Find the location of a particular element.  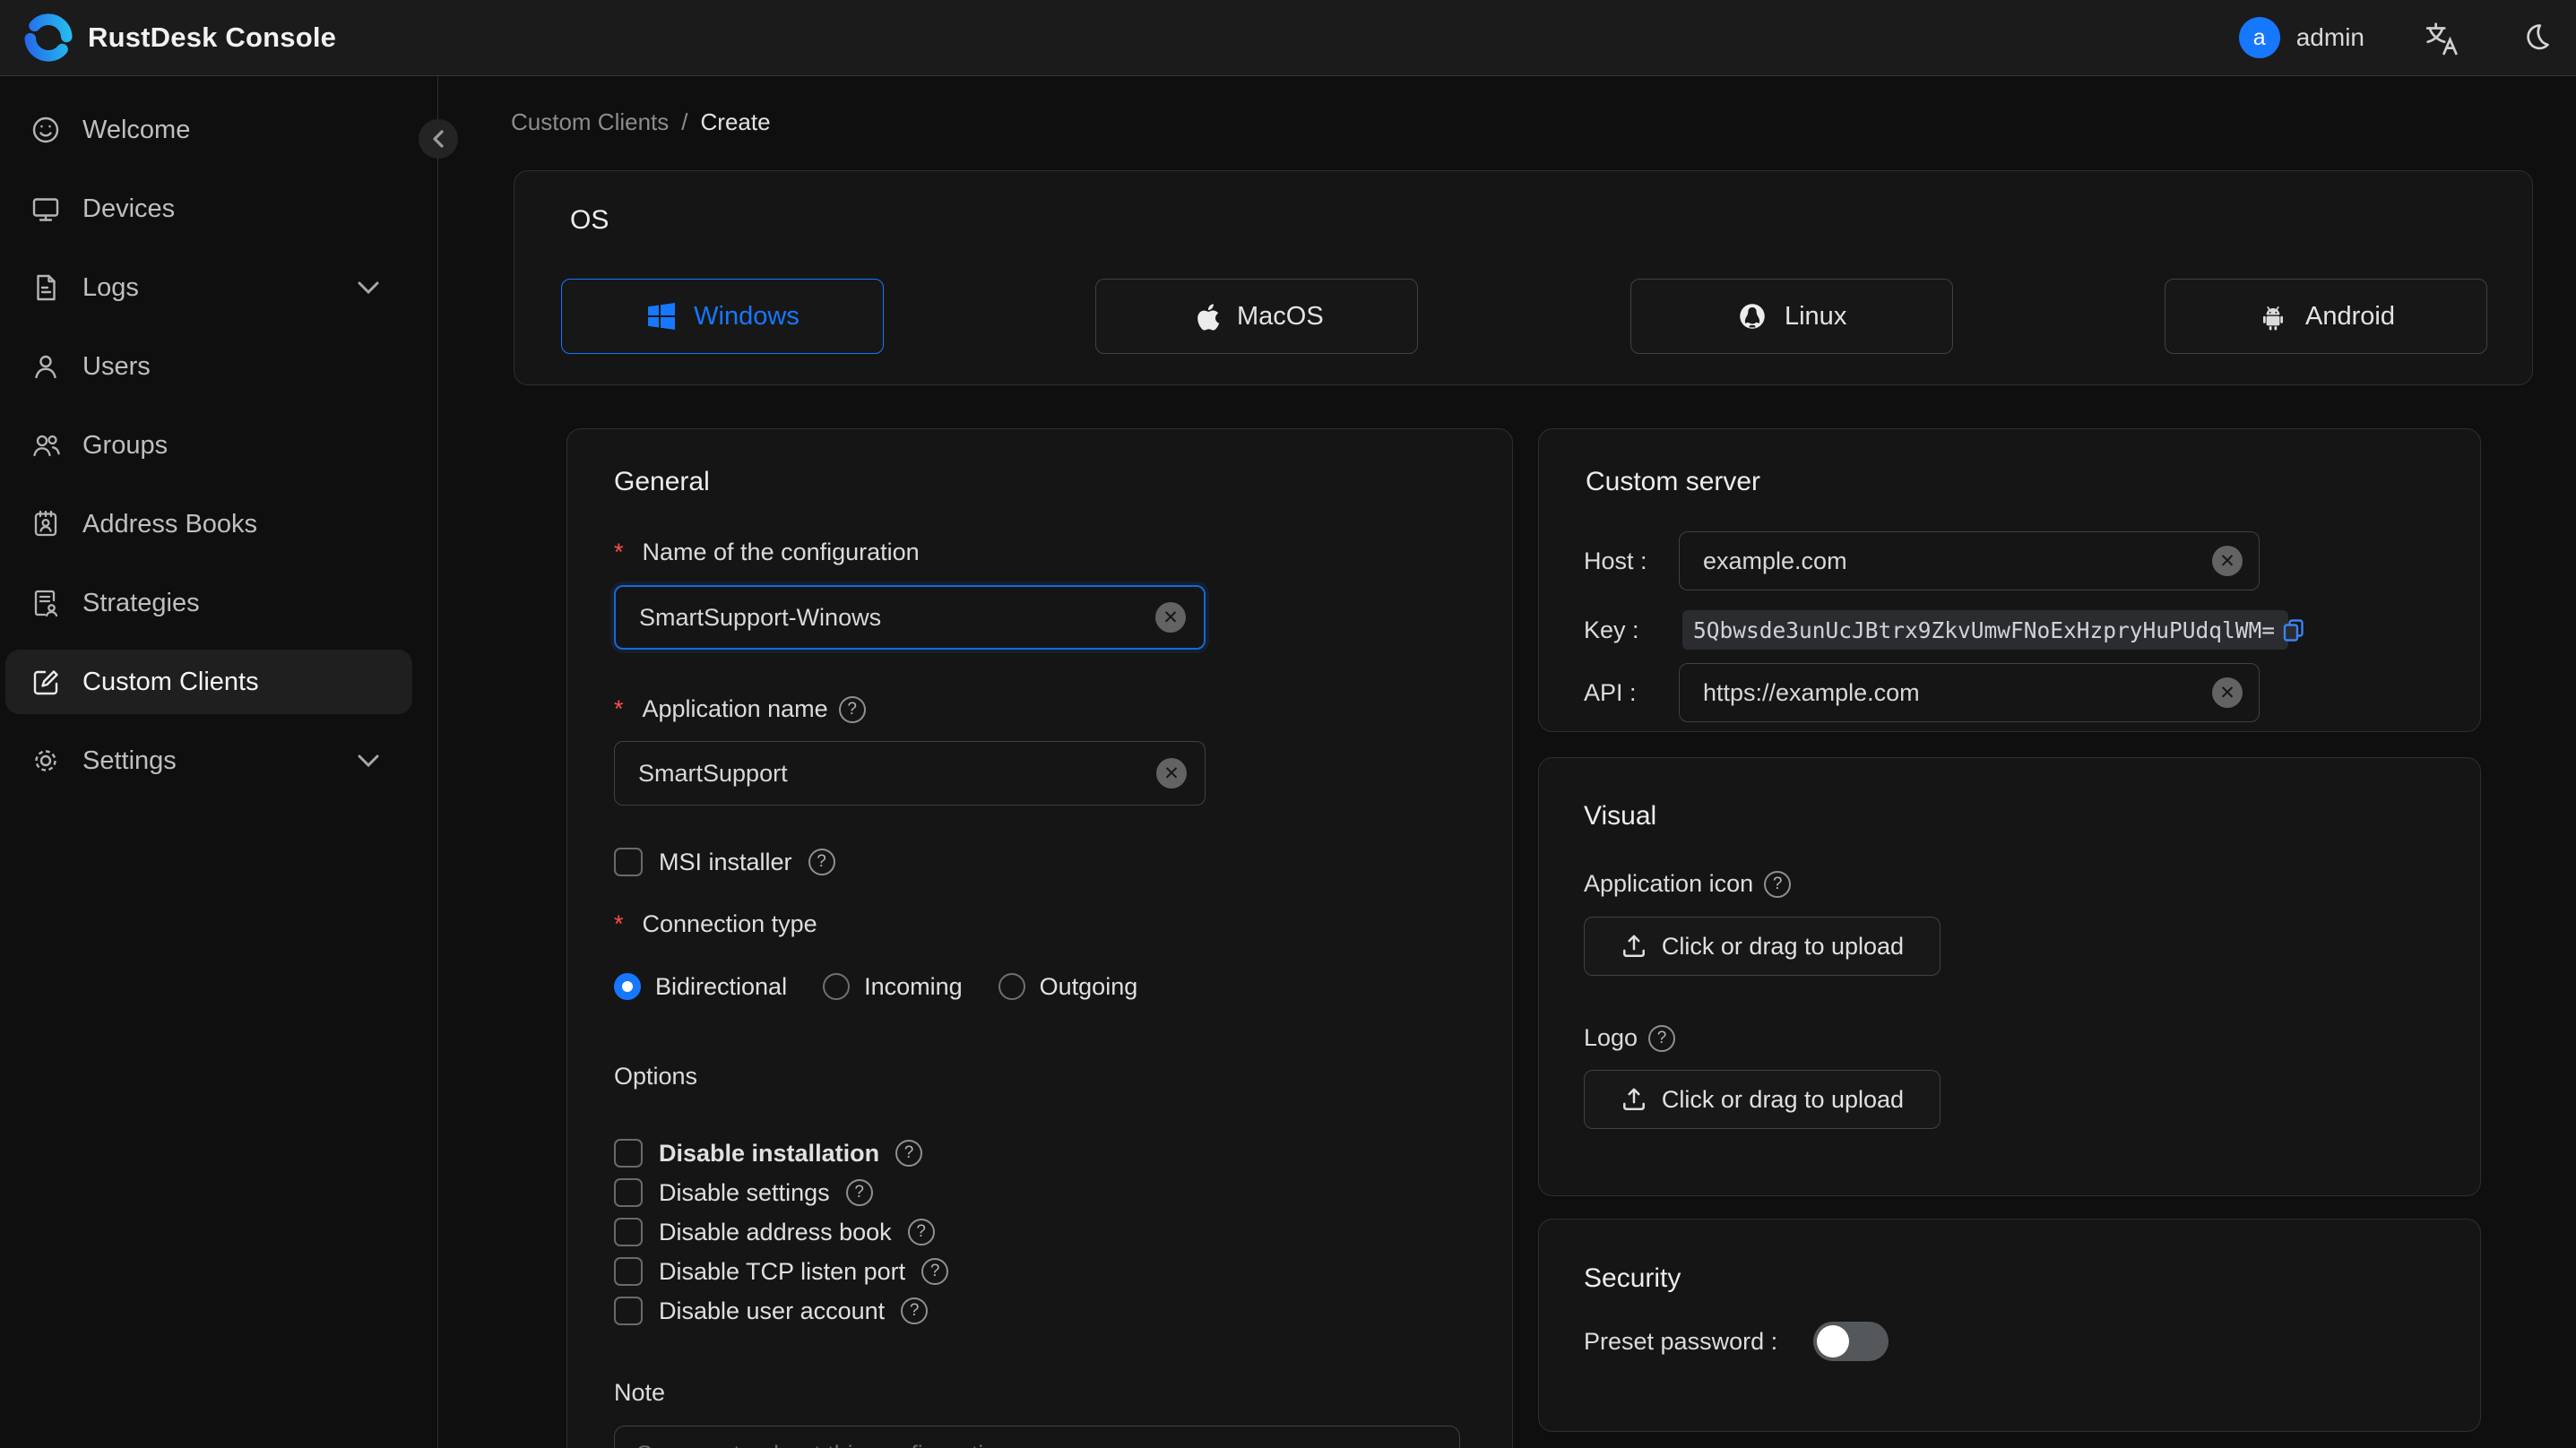

application-name-label: Application name ? is located at coordinates (740, 709).